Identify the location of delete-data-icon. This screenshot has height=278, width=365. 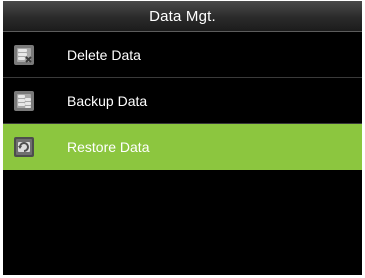
(24, 55).